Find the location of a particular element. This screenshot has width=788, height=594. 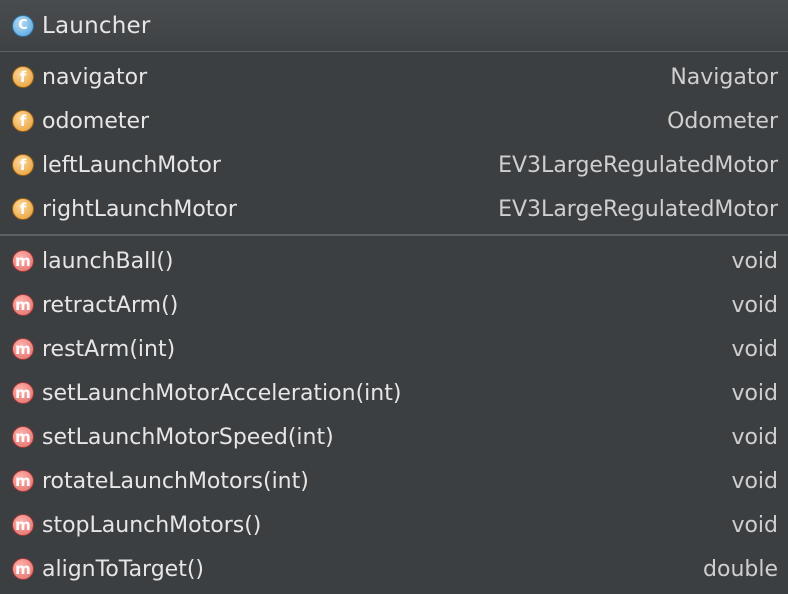

method-row-set-launch-motor-speed: m setLaunchMotorSpeed(int) void is located at coordinates (394, 437).